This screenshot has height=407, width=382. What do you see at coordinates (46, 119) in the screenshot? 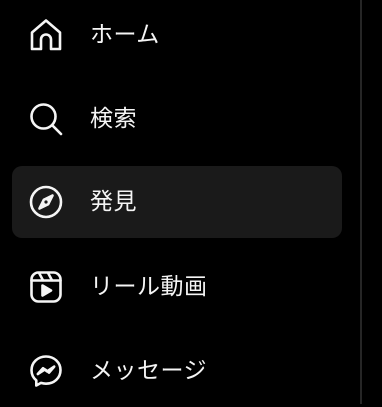
I see `search-icon` at bounding box center [46, 119].